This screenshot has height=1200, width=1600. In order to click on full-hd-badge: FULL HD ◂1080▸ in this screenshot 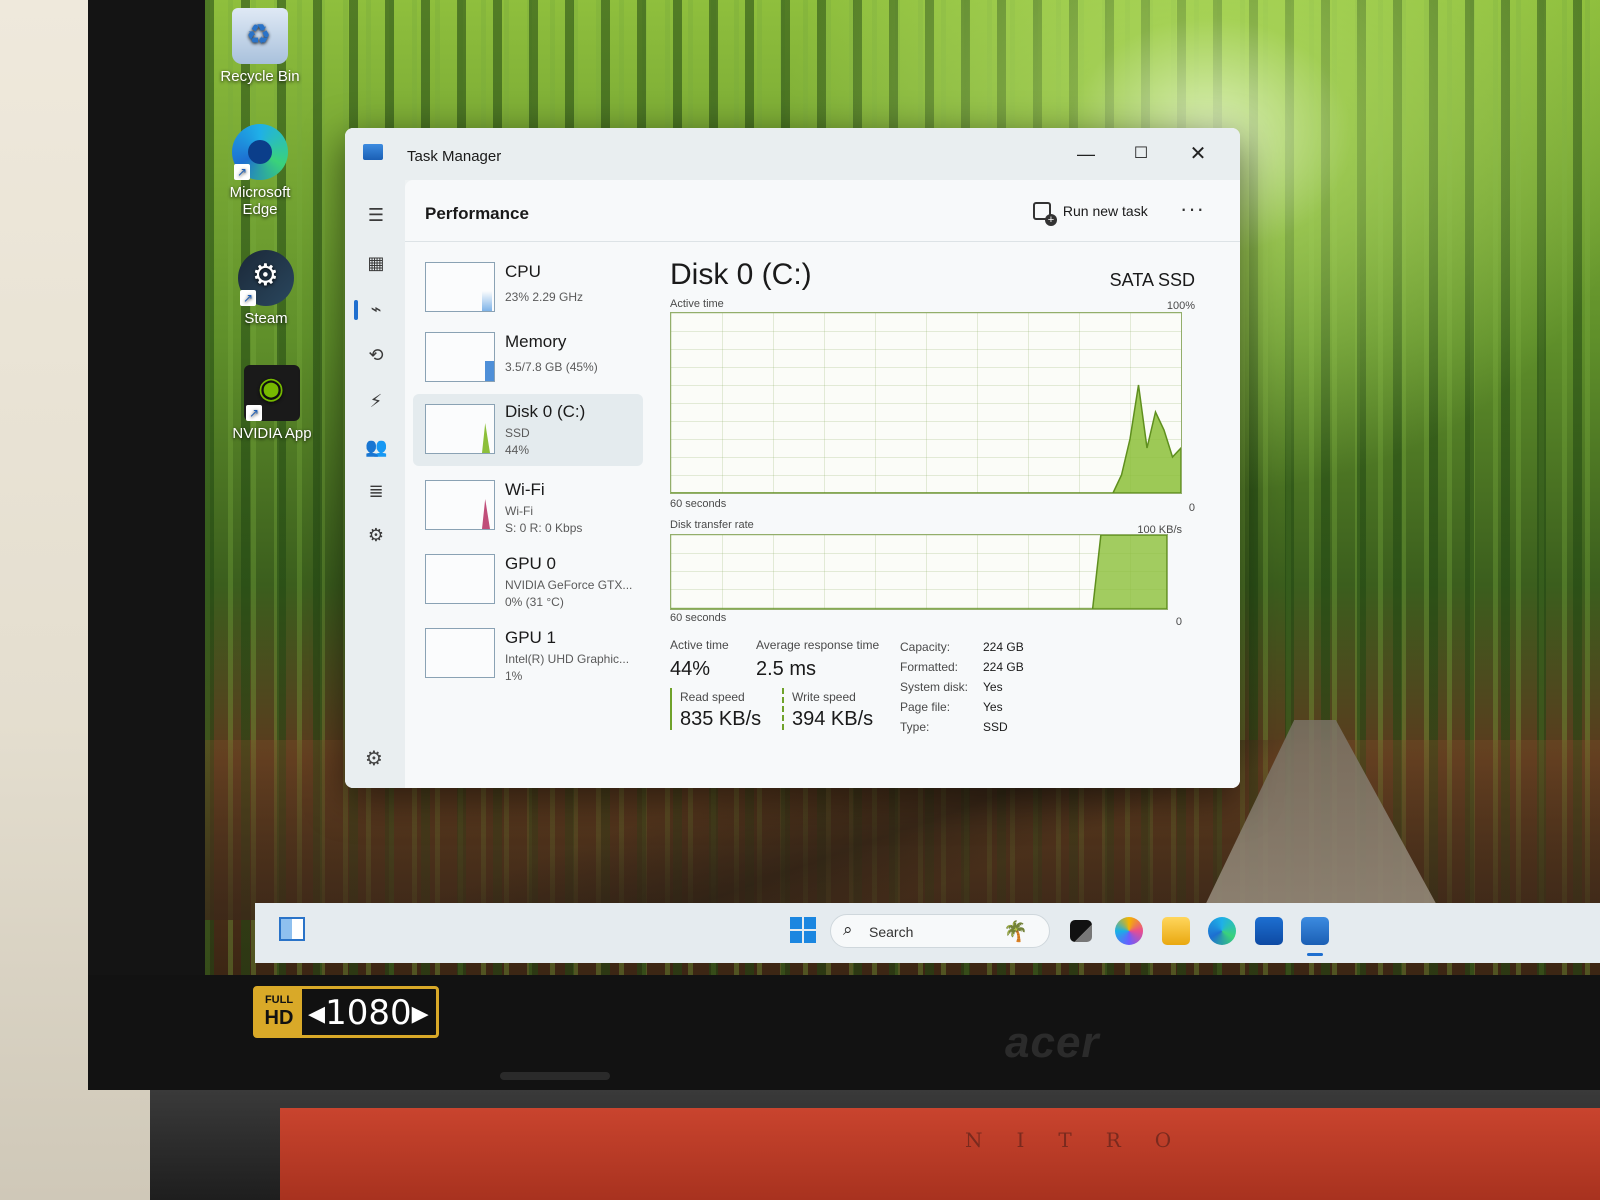, I will do `click(346, 1012)`.